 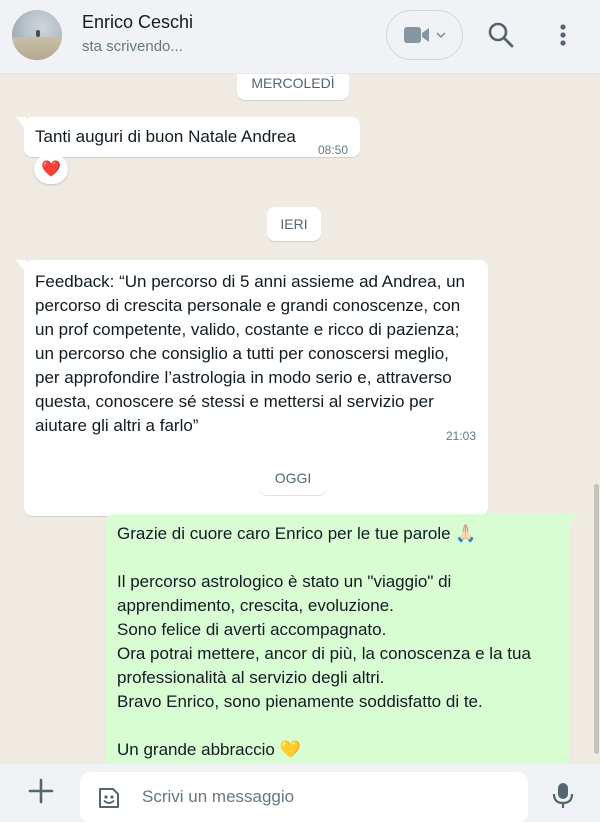 What do you see at coordinates (440, 35) in the screenshot?
I see `chevron-down-icon` at bounding box center [440, 35].